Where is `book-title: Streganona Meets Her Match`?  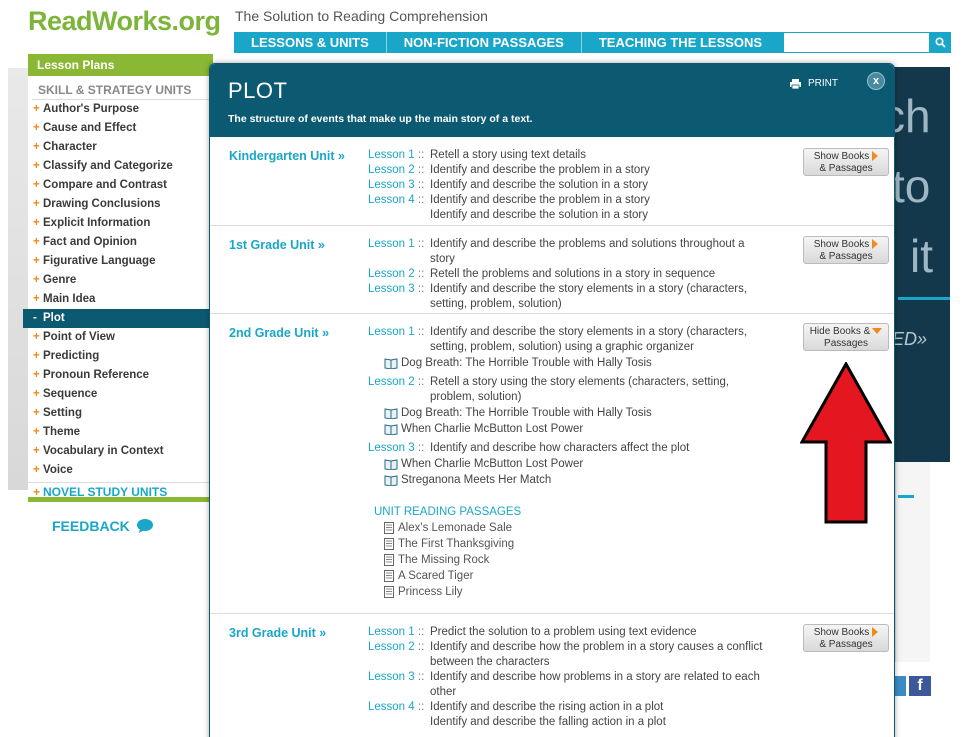 book-title: Streganona Meets Her Match is located at coordinates (476, 480).